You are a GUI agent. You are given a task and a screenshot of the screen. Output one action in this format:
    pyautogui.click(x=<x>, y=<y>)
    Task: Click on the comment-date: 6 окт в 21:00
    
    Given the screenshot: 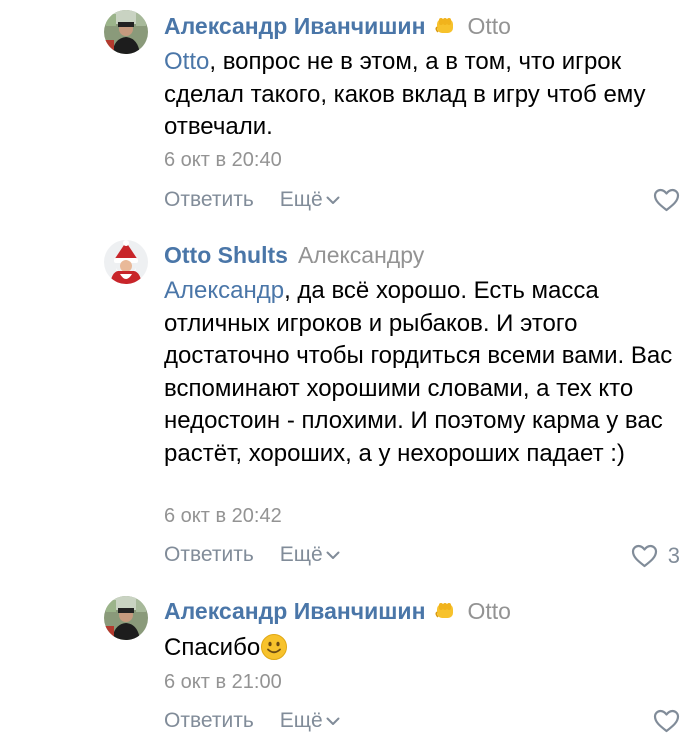 What is the action you would take?
    pyautogui.click(x=223, y=682)
    